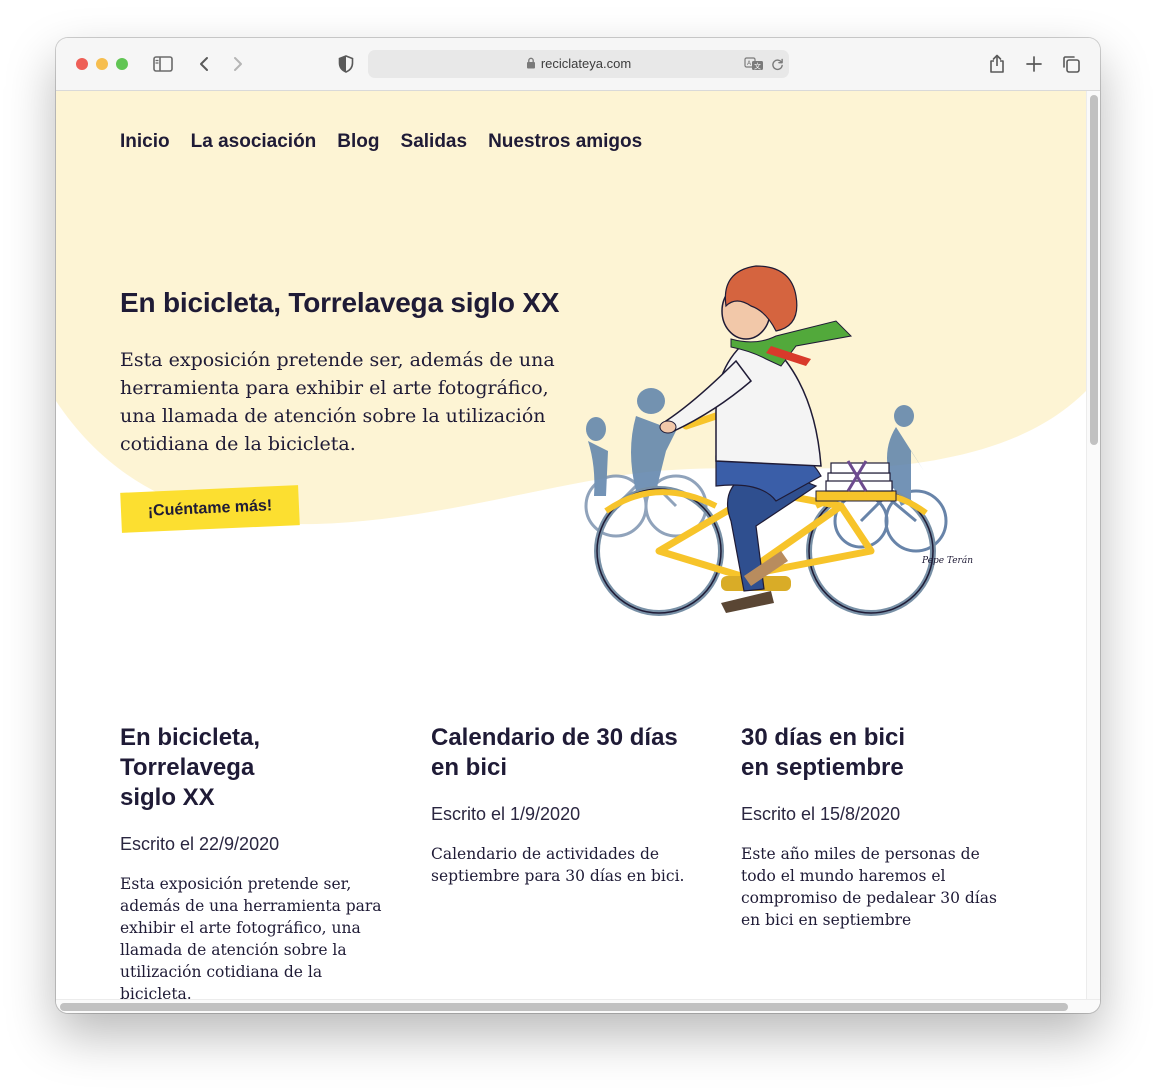 Image resolution: width=1156 pixels, height=1088 pixels. Describe the element at coordinates (358, 142) in the screenshot. I see `nav-item-blog: Blog` at that location.